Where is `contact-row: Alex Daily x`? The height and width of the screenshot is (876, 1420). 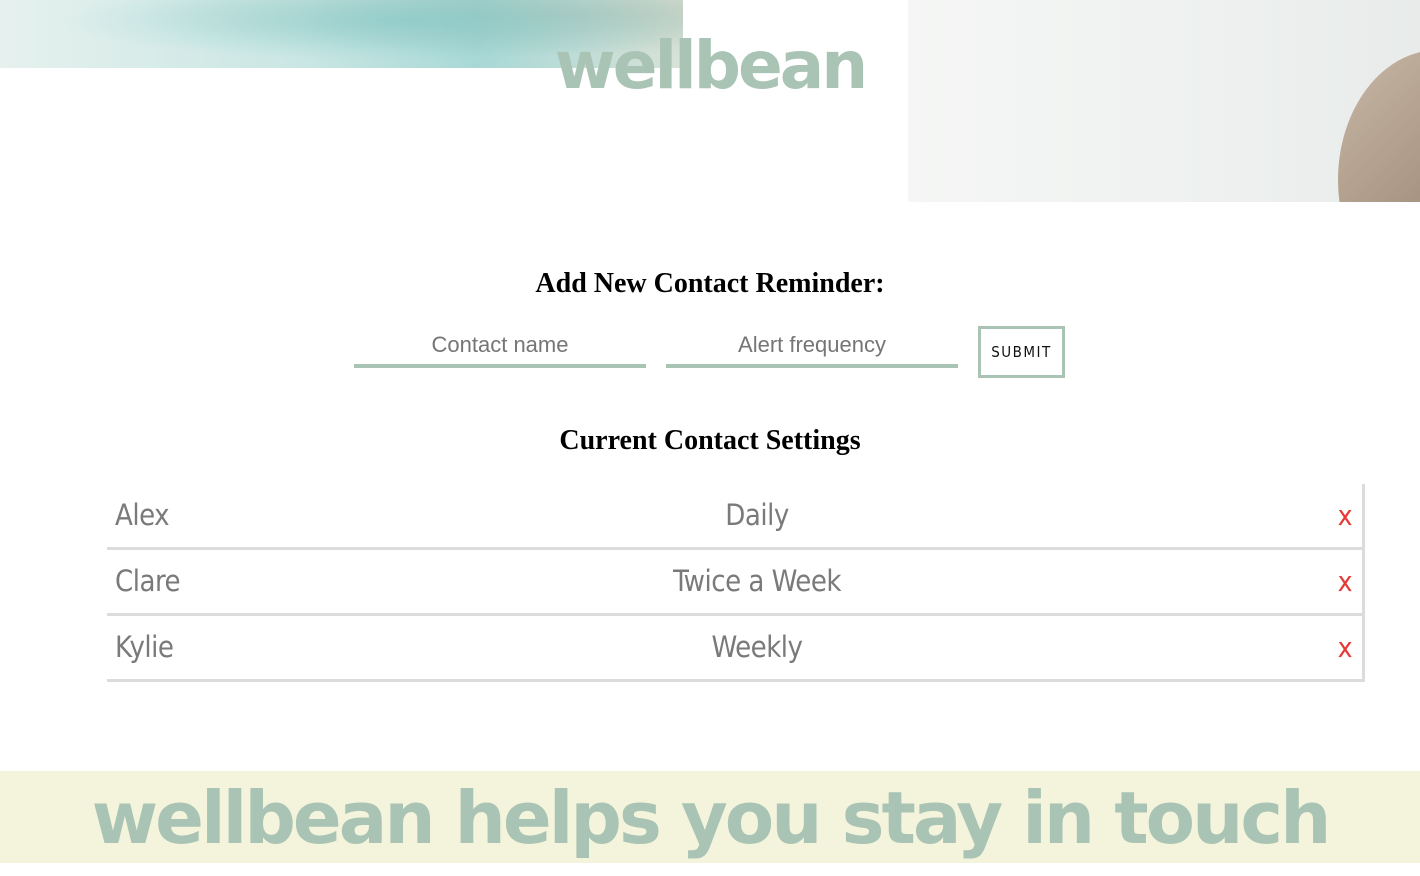 contact-row: Alex Daily x is located at coordinates (736, 517).